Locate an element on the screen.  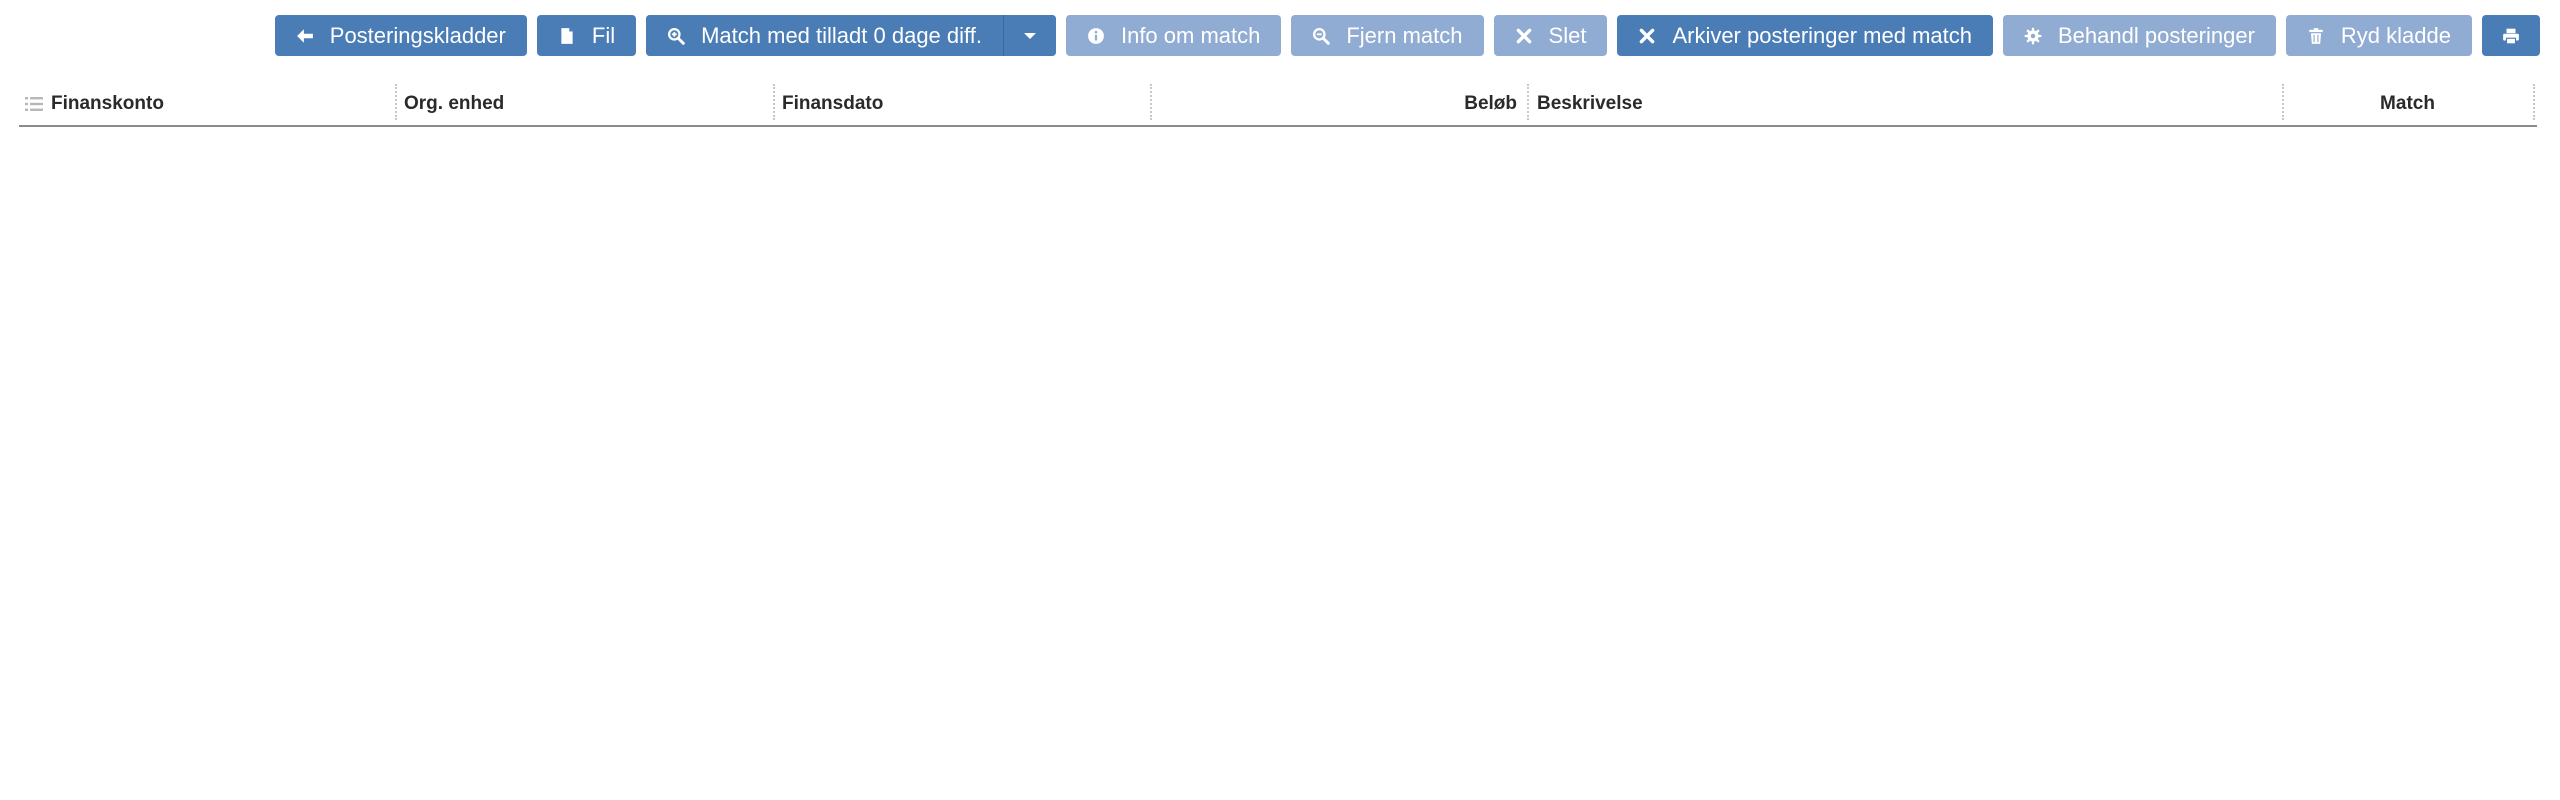
column-label-beloeb: Beløb is located at coordinates (1490, 103).